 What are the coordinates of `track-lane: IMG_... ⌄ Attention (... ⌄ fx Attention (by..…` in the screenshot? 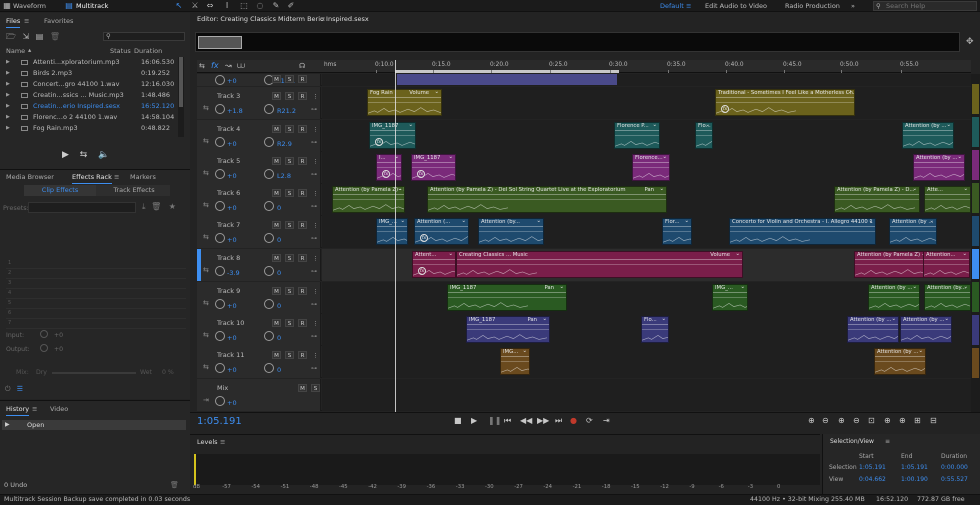 It's located at (646, 232).